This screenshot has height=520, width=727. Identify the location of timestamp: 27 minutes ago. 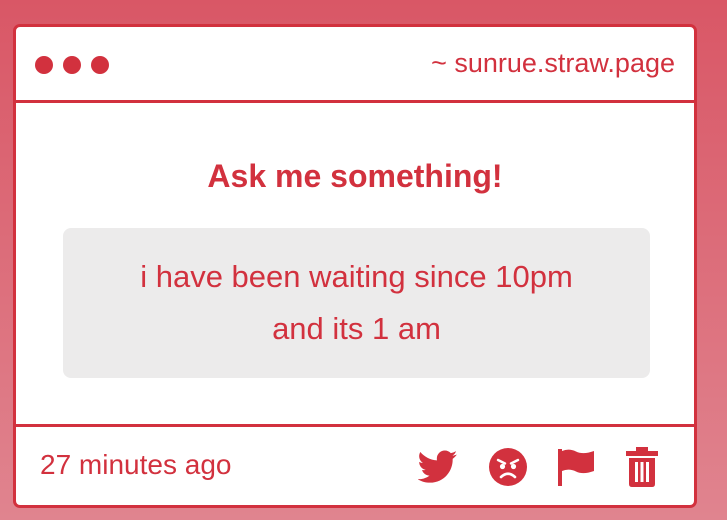
(136, 464).